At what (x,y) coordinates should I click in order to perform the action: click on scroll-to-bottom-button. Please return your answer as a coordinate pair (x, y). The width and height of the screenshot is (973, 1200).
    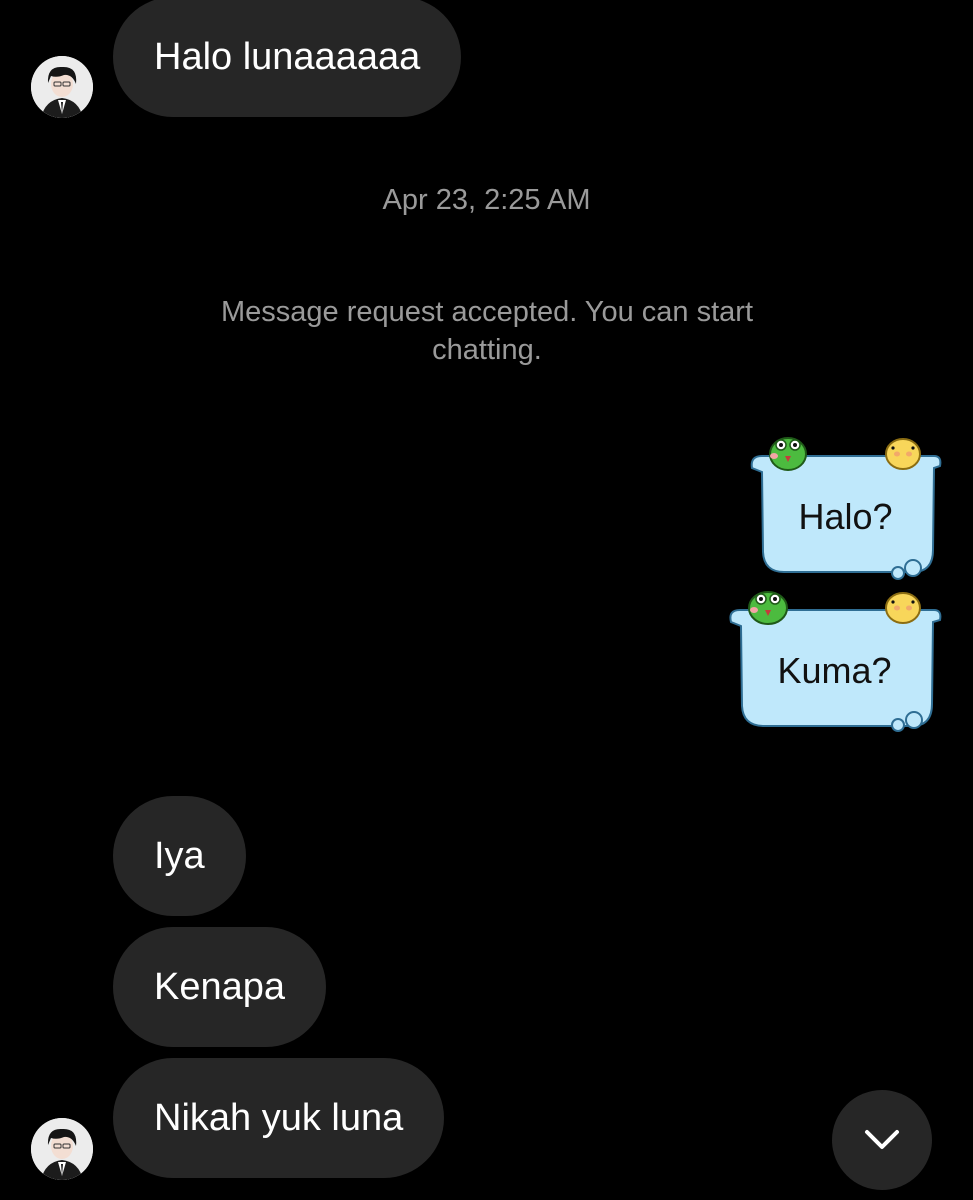
    Looking at the image, I should click on (882, 1140).